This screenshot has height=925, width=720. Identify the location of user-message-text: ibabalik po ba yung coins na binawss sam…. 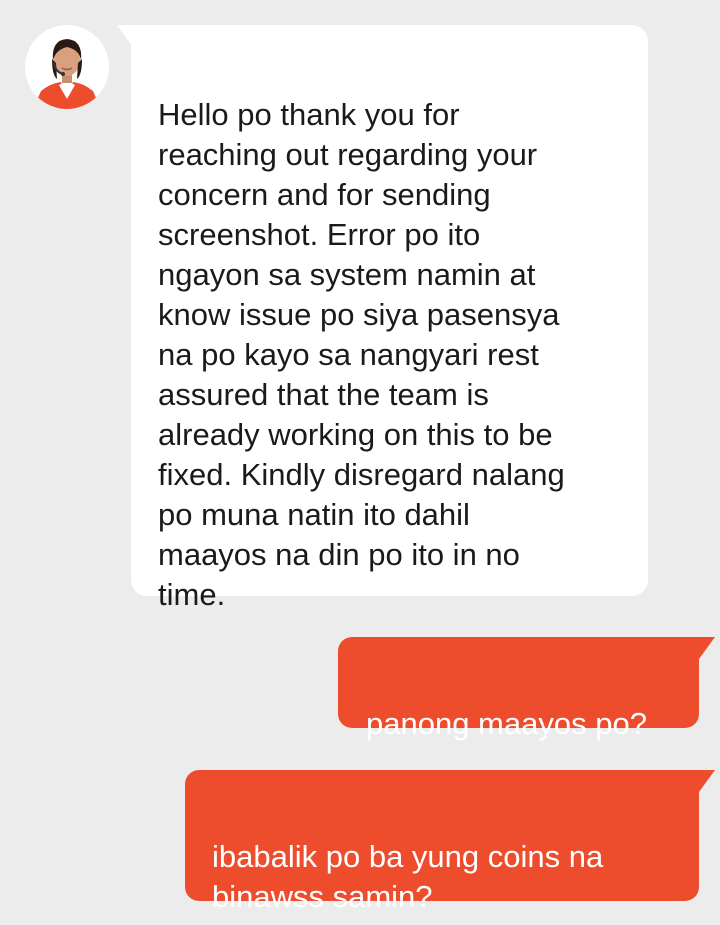
(408, 876).